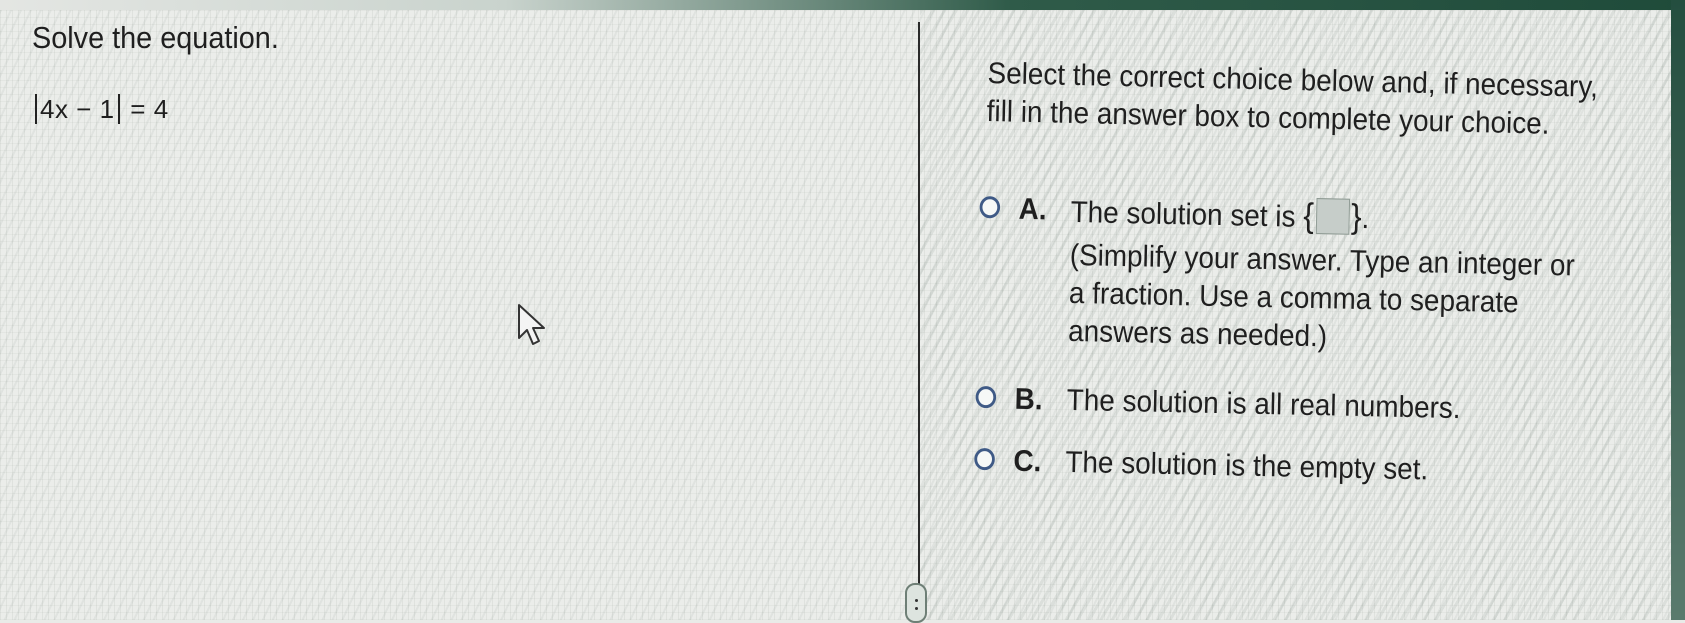 This screenshot has width=1685, height=623. What do you see at coordinates (1678, 310) in the screenshot?
I see `right-window-edge` at bounding box center [1678, 310].